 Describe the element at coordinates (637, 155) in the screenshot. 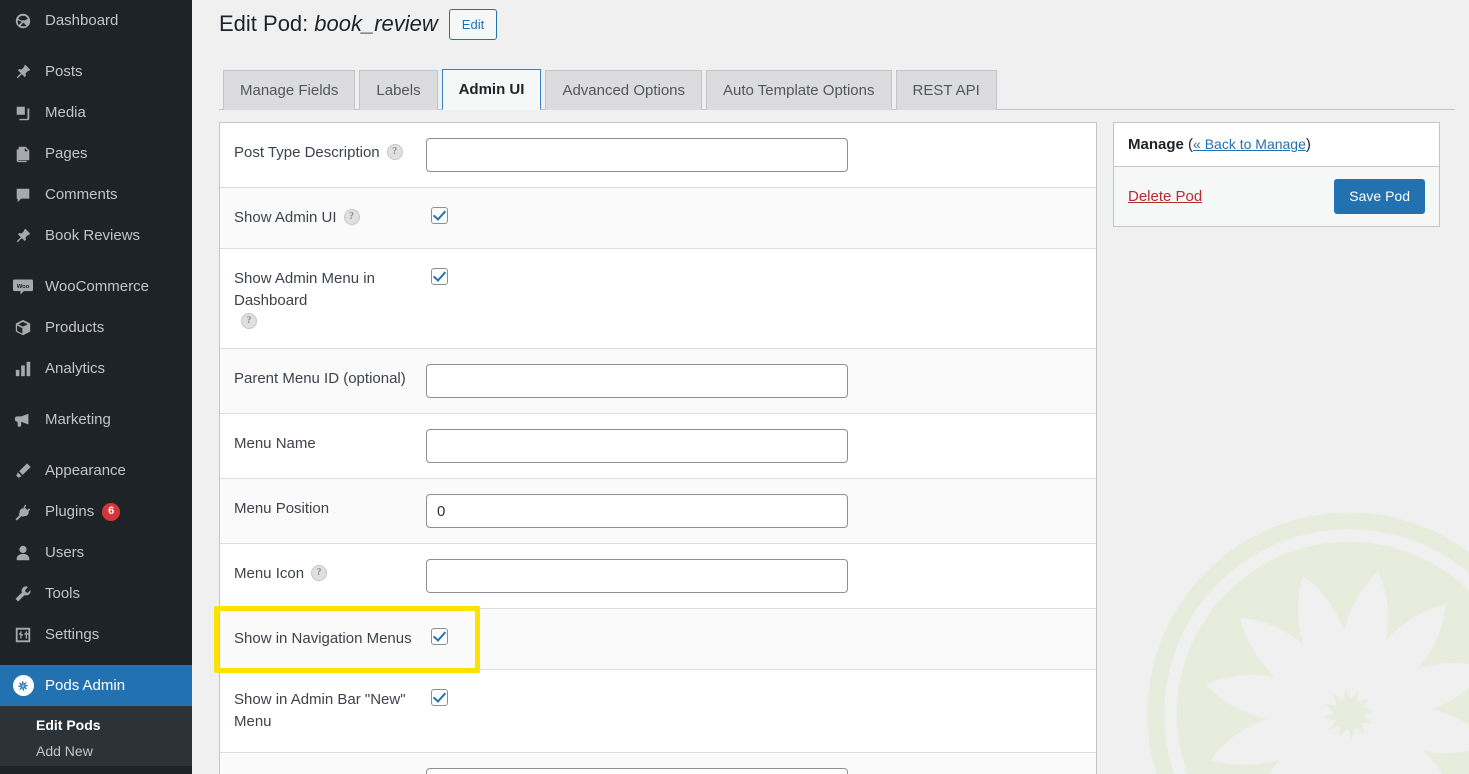

I see `input-post-type-description` at that location.